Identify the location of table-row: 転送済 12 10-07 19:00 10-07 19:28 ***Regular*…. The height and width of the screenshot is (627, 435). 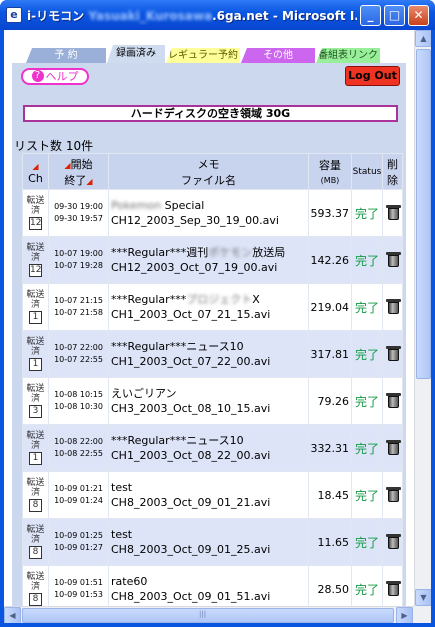
(212, 260).